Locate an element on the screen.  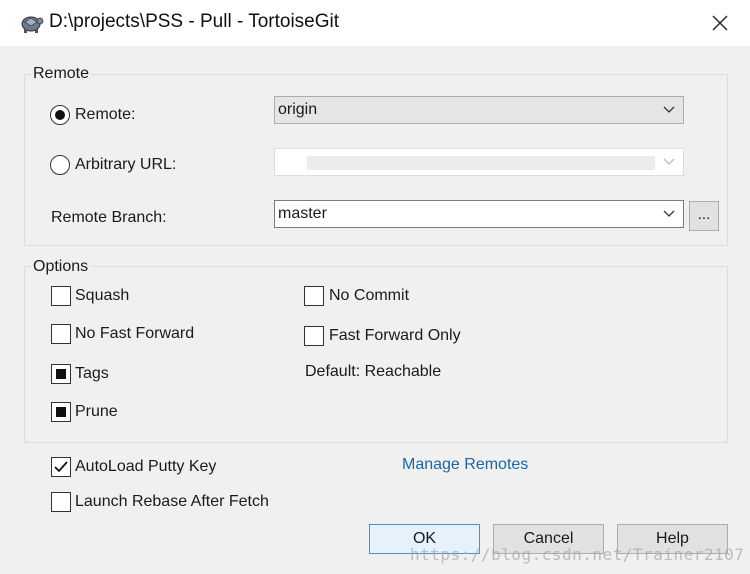
arbitrary-url-select is located at coordinates (479, 162).